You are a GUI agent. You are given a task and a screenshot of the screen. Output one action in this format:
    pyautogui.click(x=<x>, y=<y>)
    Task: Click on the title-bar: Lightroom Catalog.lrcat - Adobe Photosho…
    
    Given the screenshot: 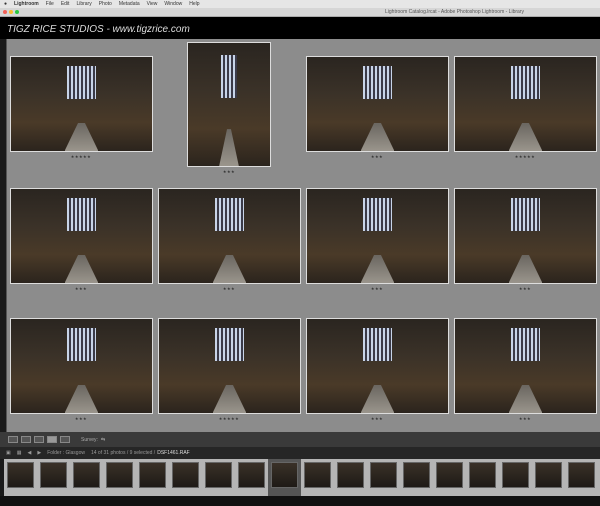 What is the action you would take?
    pyautogui.click(x=300, y=12)
    